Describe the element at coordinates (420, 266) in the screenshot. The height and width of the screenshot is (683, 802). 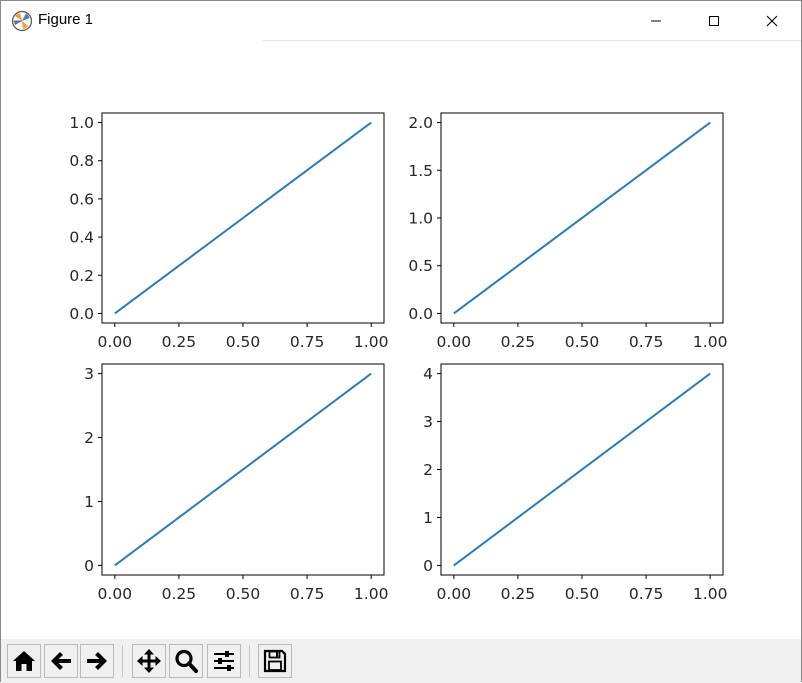
I see `y-tick-label: 0.5` at that location.